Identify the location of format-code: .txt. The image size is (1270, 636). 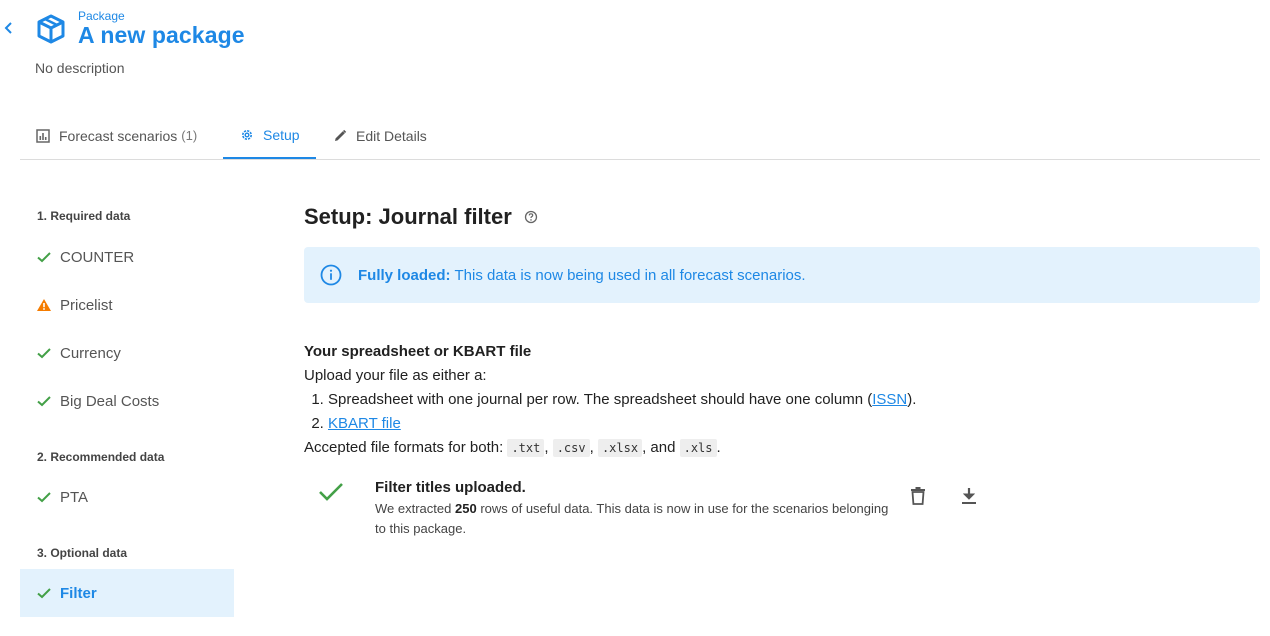
(526, 448).